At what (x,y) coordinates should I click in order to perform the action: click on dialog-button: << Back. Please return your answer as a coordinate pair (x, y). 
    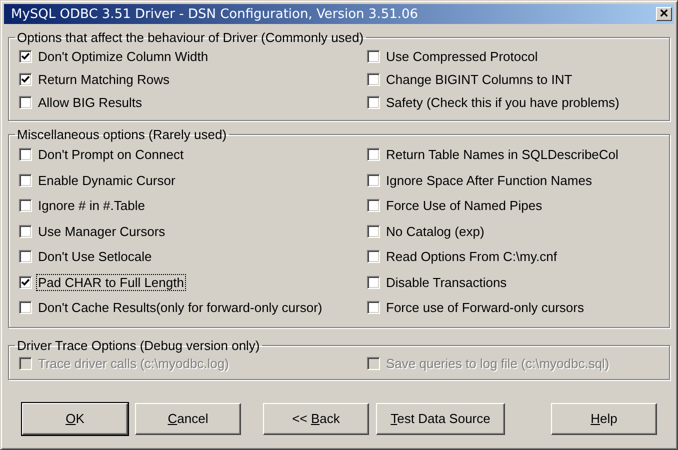
    Looking at the image, I should click on (316, 418).